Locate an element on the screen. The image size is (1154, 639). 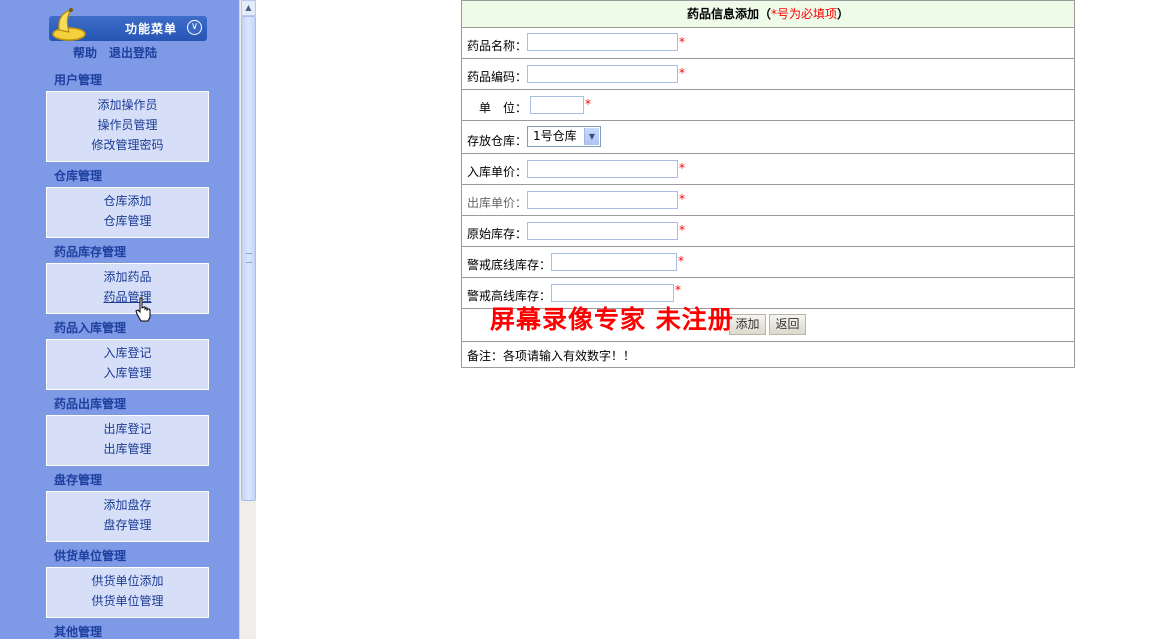
menu-item-inventory-manage: 盘存管理 is located at coordinates (127, 525).